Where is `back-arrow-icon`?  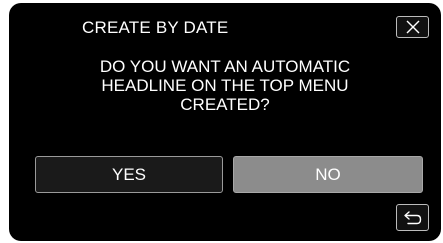 back-arrow-icon is located at coordinates (413, 218).